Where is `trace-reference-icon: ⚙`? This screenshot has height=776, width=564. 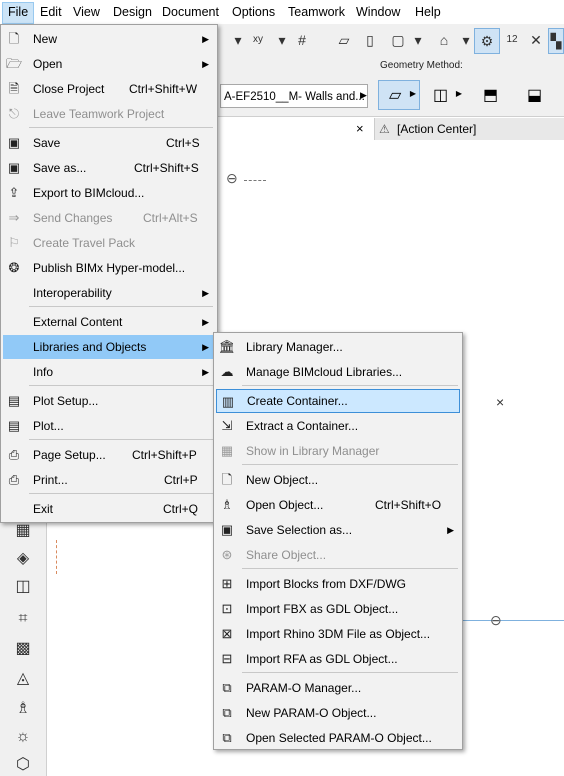 trace-reference-icon: ⚙ is located at coordinates (487, 41).